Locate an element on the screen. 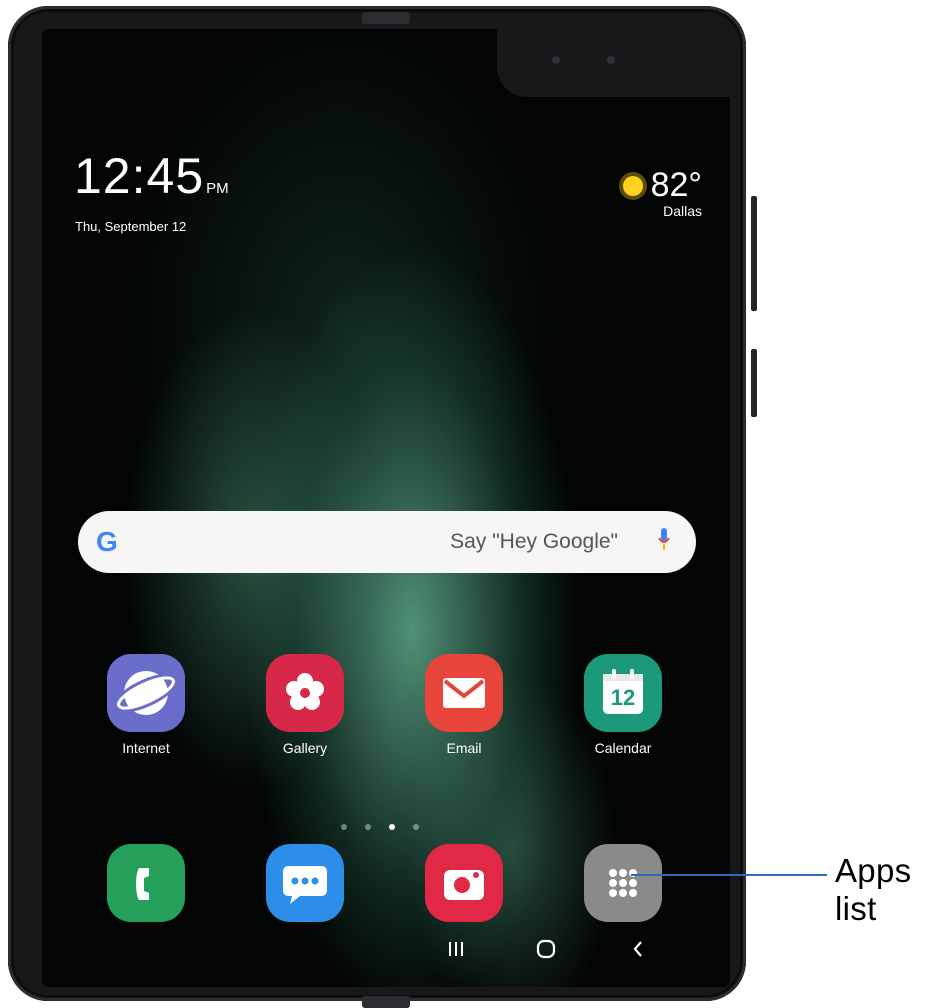 This screenshot has width=950, height=1008. camera-notch is located at coordinates (613, 63).